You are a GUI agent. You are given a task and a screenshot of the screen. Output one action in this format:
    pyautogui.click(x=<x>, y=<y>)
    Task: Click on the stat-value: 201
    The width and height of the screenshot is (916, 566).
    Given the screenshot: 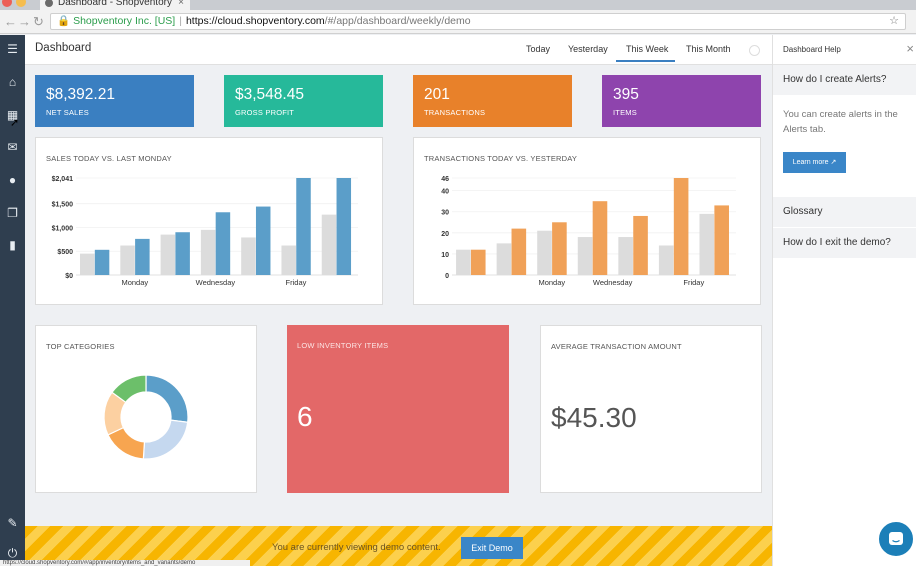 What is the action you would take?
    pyautogui.click(x=437, y=94)
    